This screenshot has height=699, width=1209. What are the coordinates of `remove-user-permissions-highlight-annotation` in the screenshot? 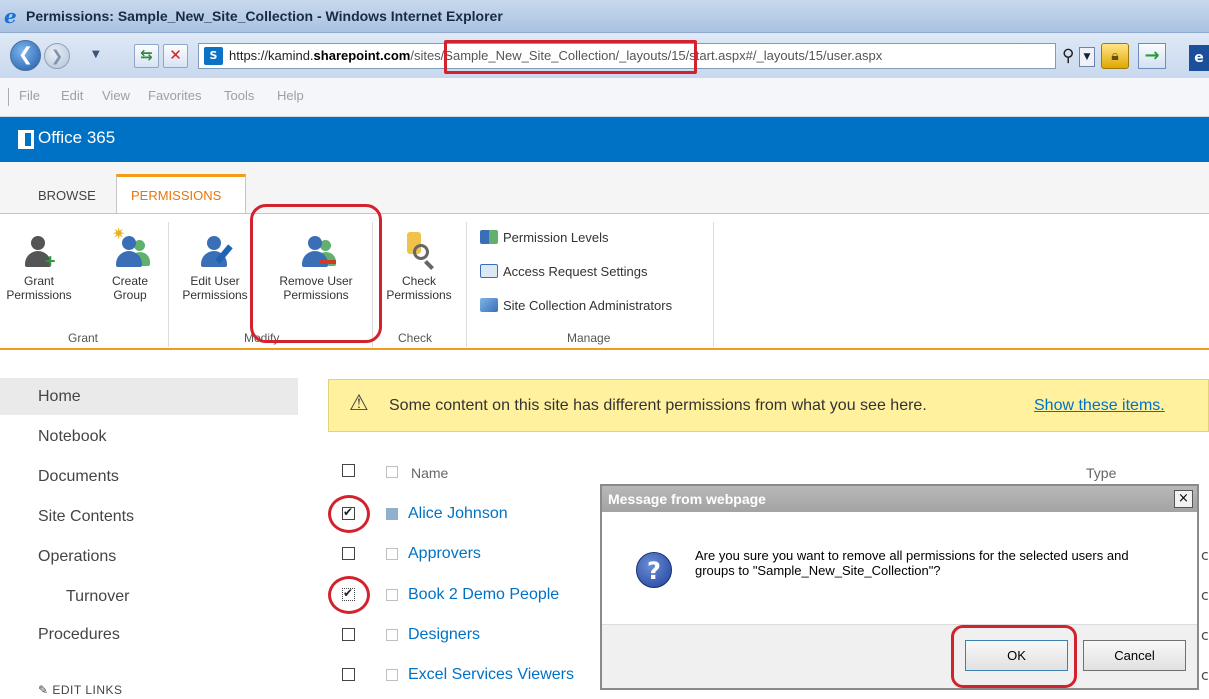 It's located at (316, 273).